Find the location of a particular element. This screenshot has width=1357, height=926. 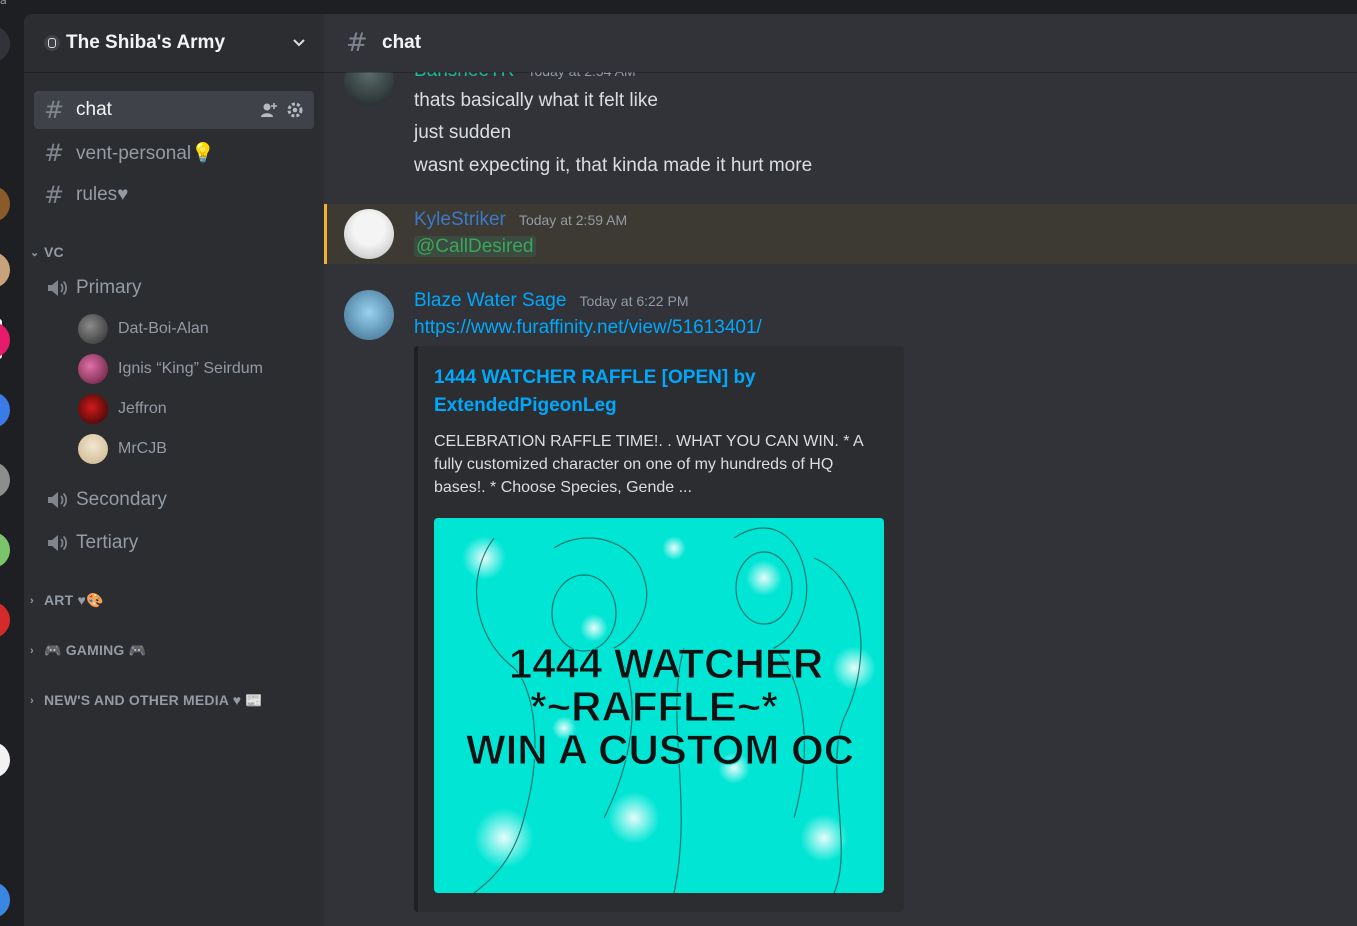

user-mention: @CallDesired is located at coordinates (475, 246).